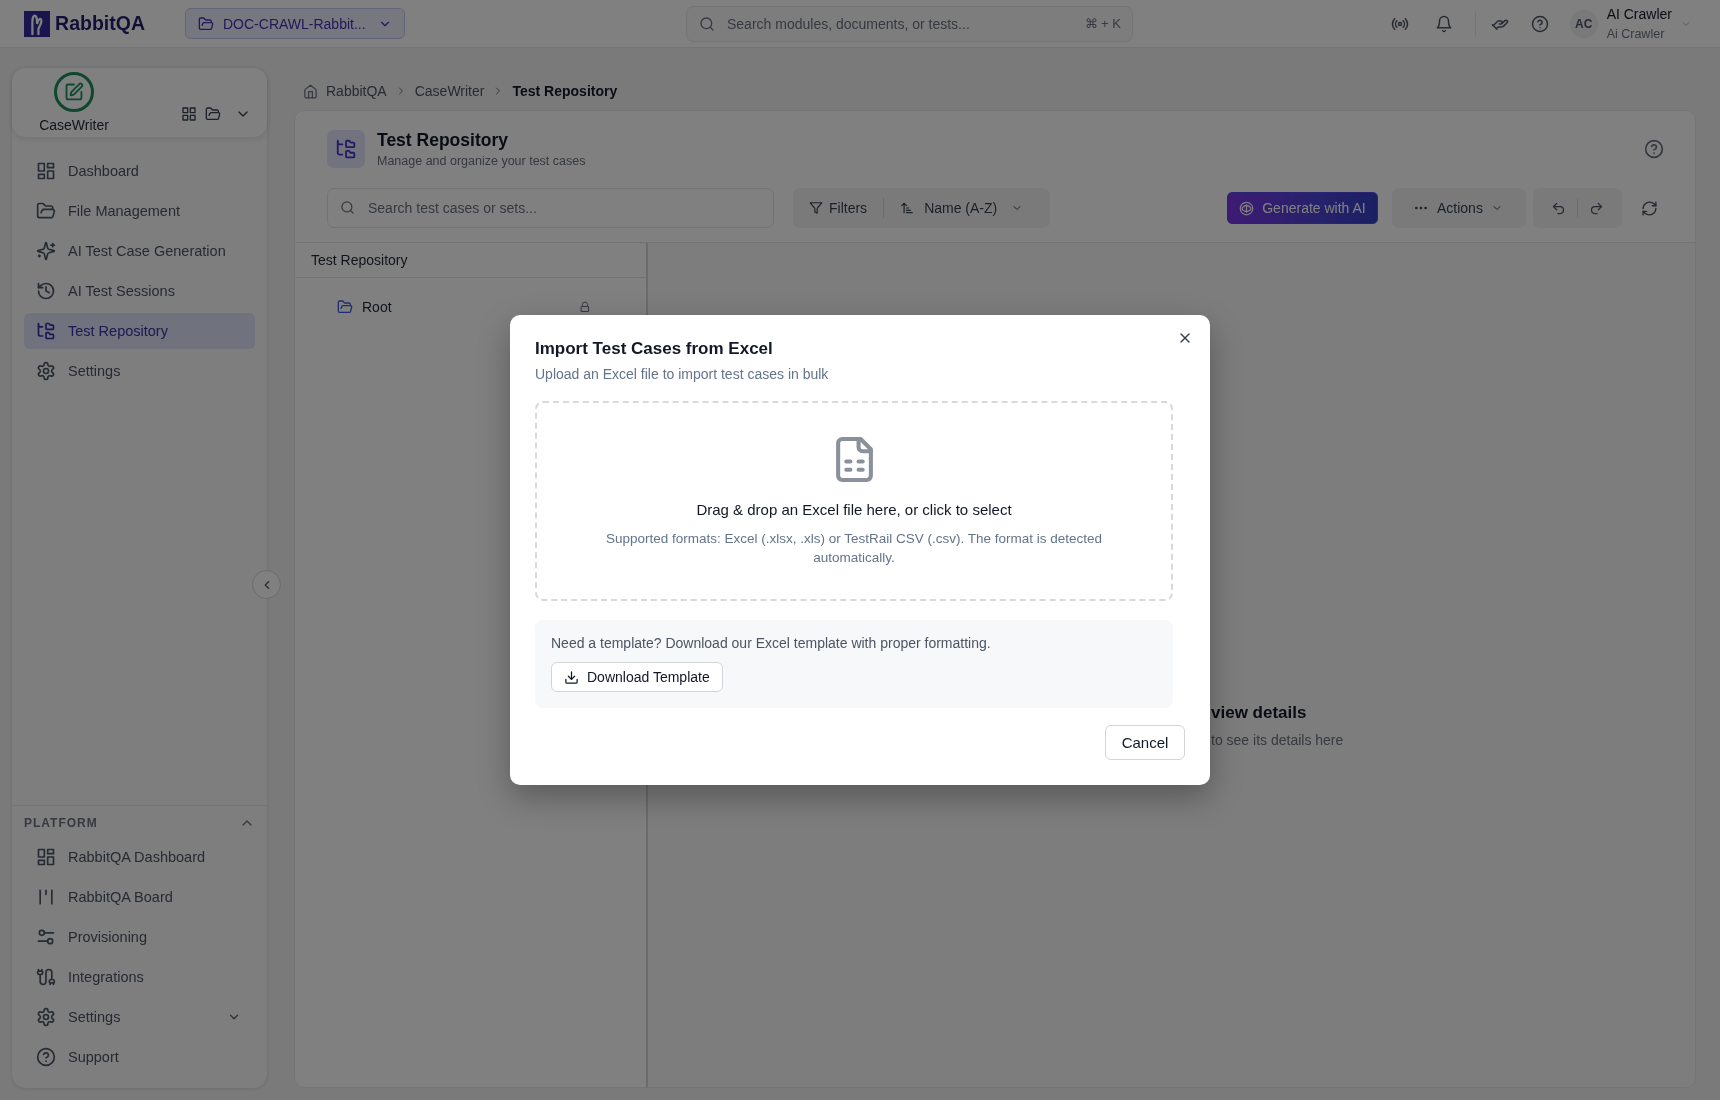 The width and height of the screenshot is (1720, 1100). What do you see at coordinates (962, 208) in the screenshot?
I see `sort-button: Name (A-Z)` at bounding box center [962, 208].